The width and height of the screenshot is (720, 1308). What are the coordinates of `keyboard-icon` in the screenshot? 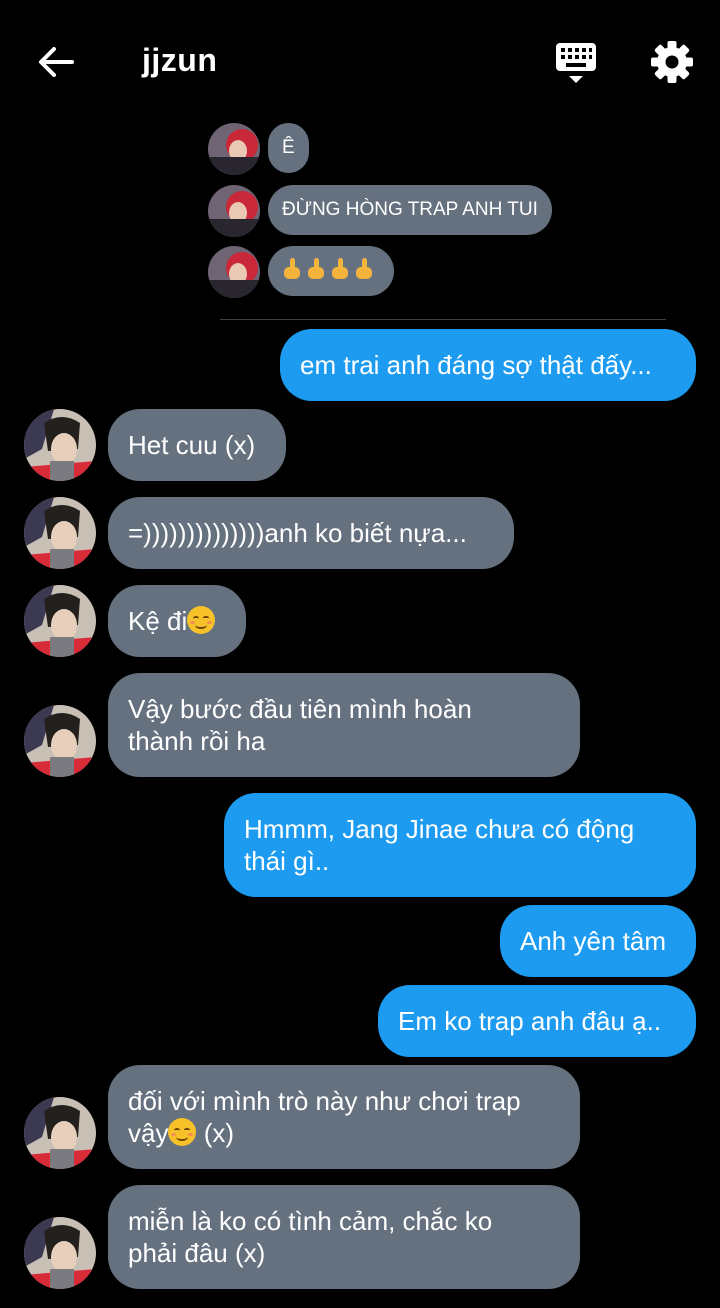 It's located at (576, 62).